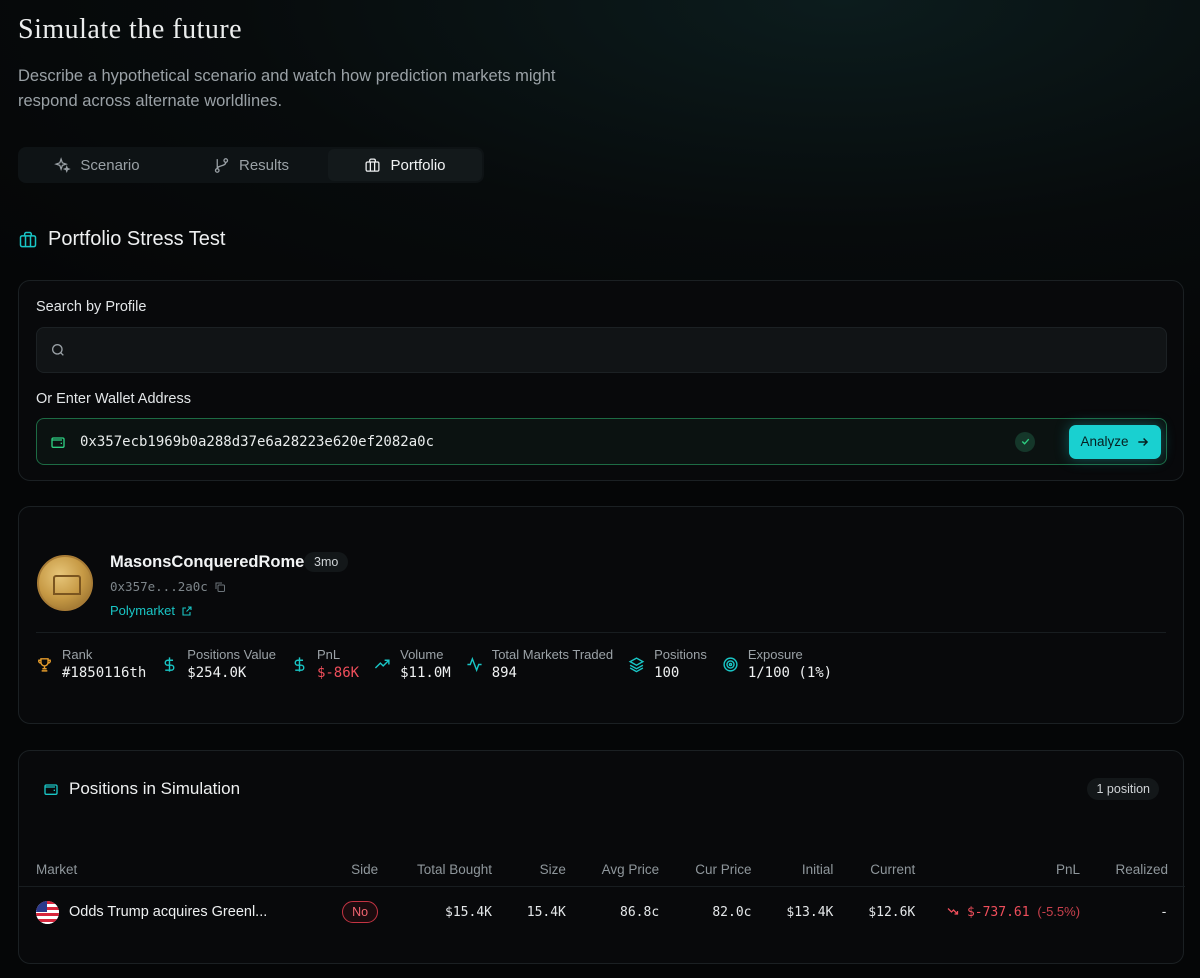 The image size is (1200, 978). Describe the element at coordinates (730, 664) in the screenshot. I see `target-icon` at that location.